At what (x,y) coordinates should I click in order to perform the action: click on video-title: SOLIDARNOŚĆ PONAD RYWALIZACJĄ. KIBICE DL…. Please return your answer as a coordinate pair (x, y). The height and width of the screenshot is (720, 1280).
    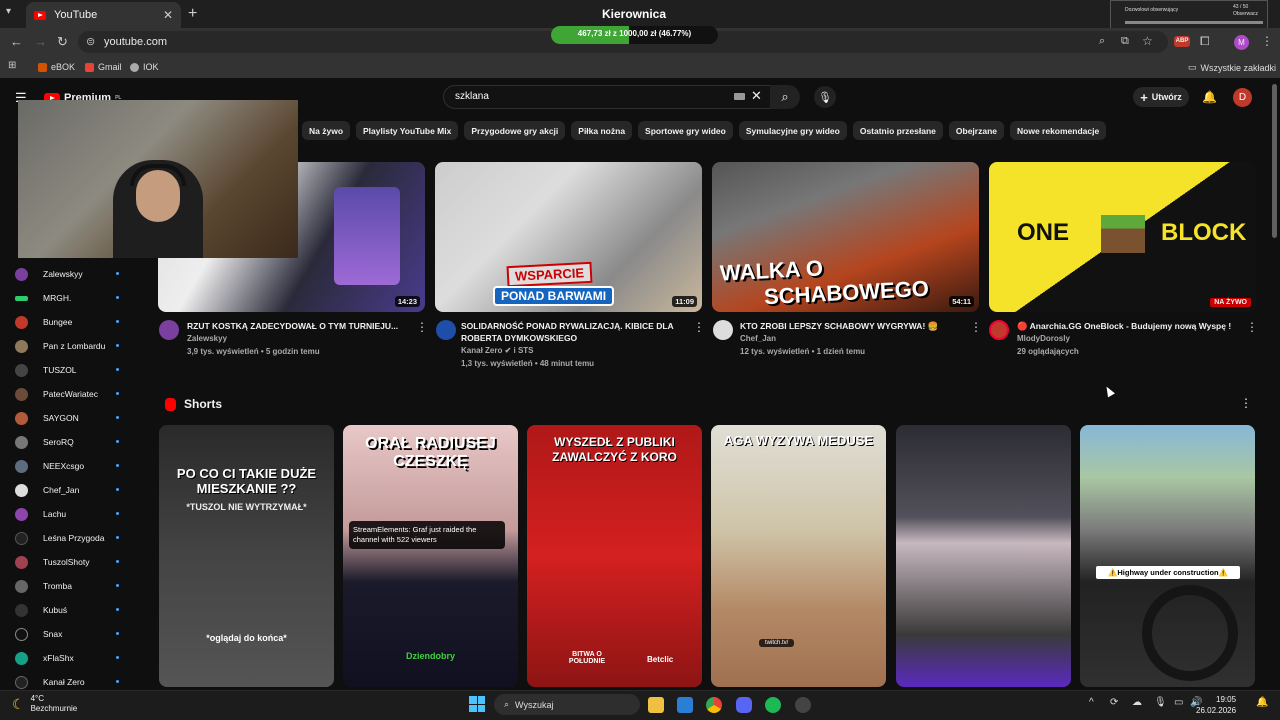
    Looking at the image, I should click on (571, 332).